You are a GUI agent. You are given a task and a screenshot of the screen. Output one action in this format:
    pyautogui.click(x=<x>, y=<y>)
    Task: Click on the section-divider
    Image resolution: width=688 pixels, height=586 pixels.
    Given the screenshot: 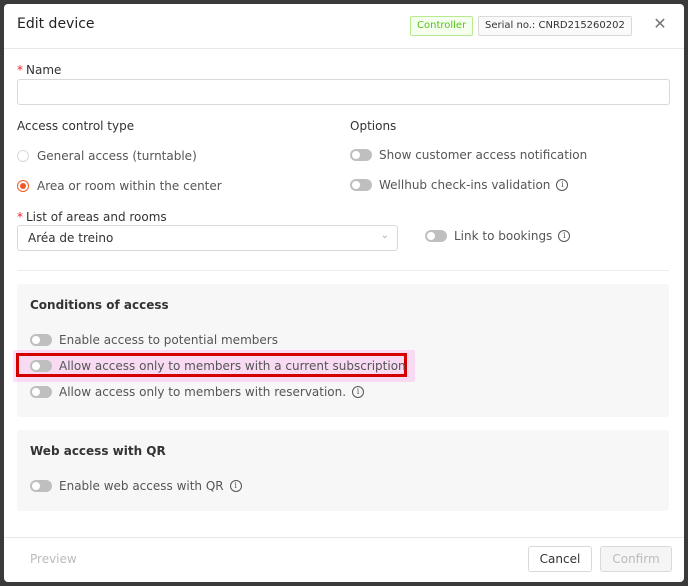 What is the action you would take?
    pyautogui.click(x=343, y=270)
    